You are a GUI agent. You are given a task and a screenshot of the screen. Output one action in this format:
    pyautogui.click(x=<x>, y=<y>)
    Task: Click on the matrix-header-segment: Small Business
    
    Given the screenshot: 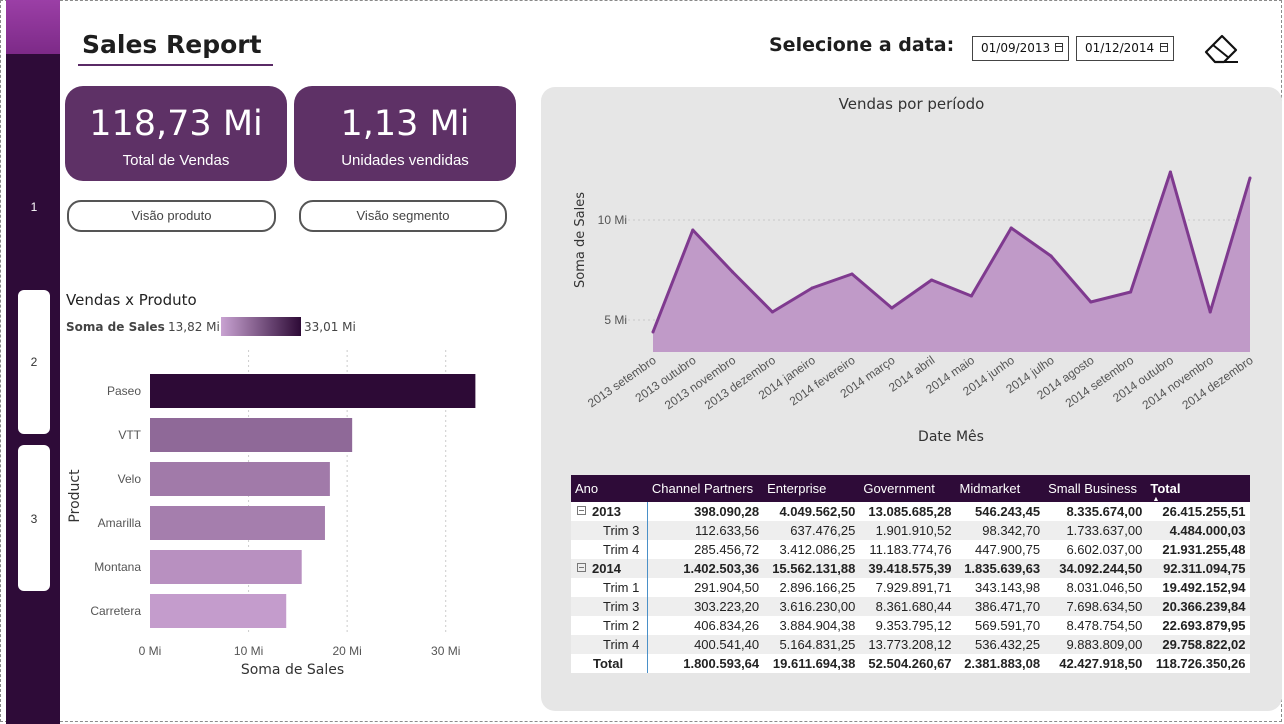 What is the action you would take?
    pyautogui.click(x=1095, y=488)
    